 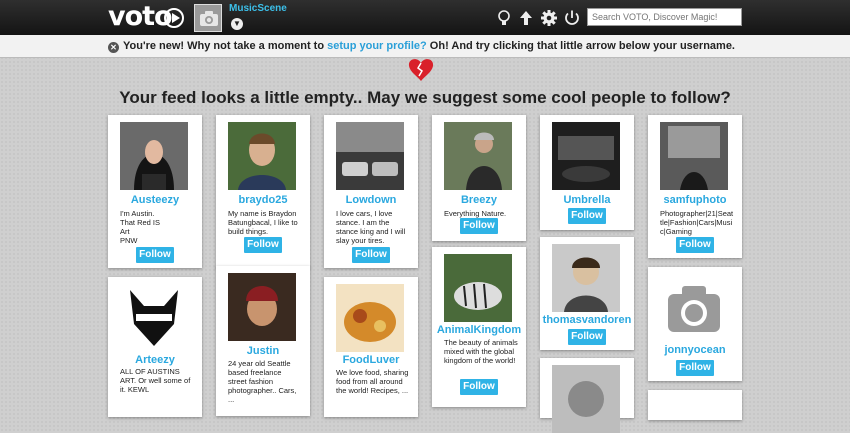 I want to click on user-name: AnimalKingdom, so click(x=479, y=330).